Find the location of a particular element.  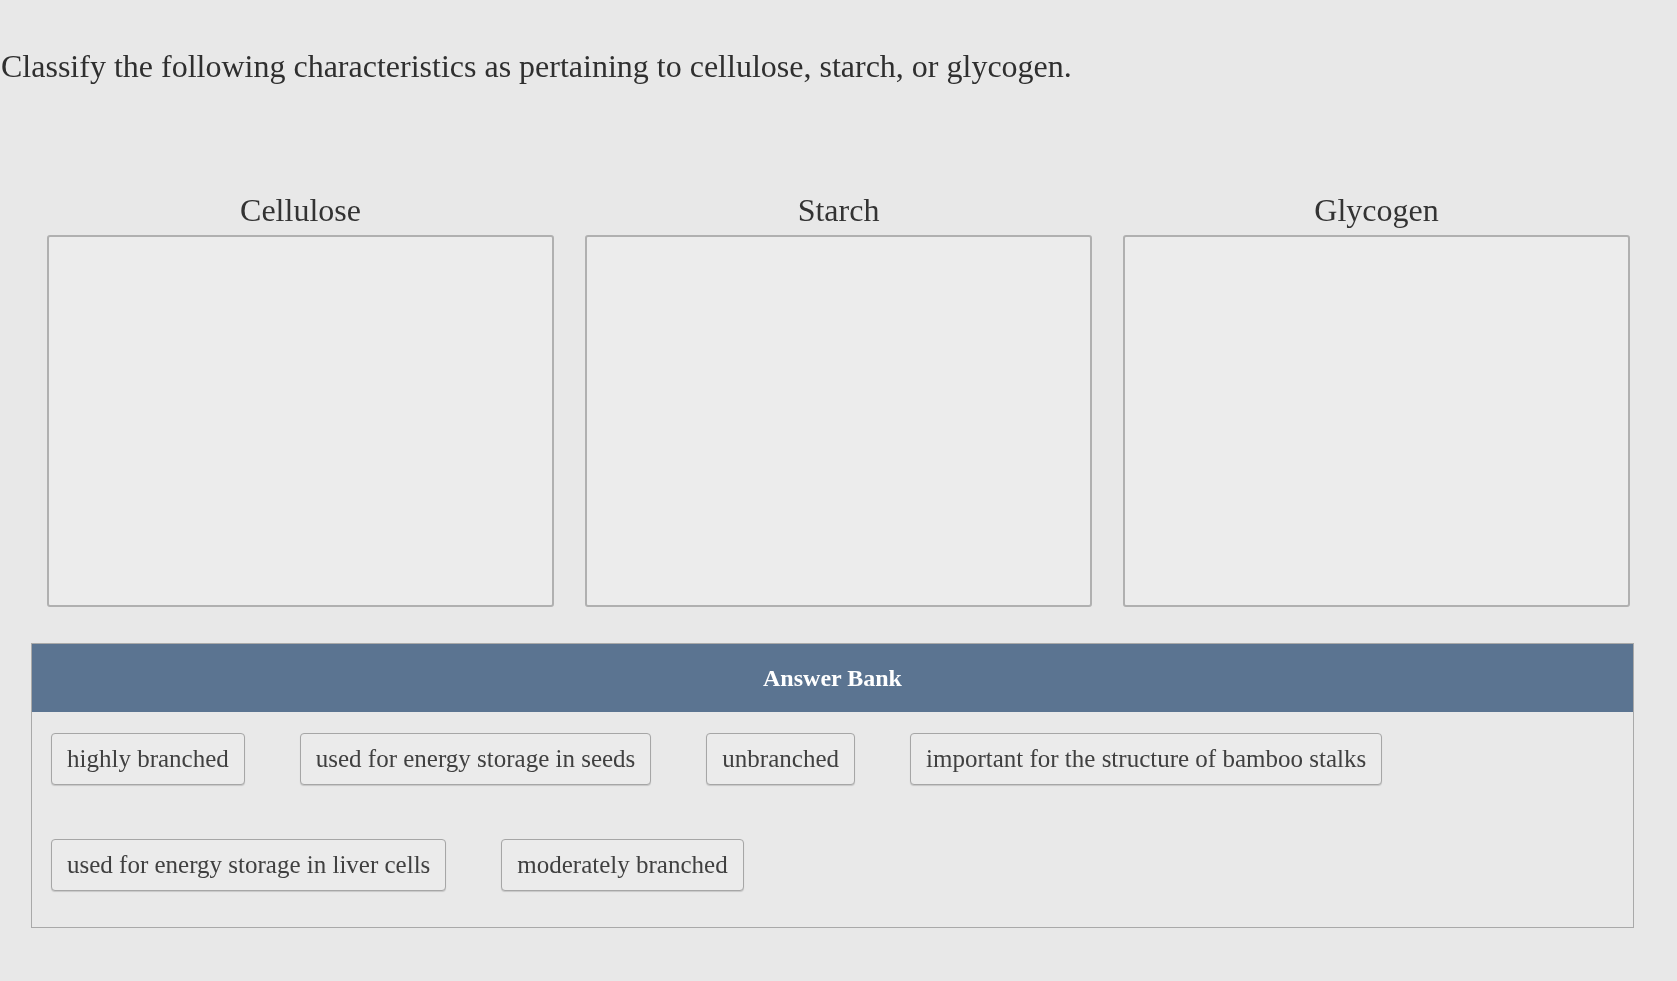

category-label: Cellulose is located at coordinates (300, 210).